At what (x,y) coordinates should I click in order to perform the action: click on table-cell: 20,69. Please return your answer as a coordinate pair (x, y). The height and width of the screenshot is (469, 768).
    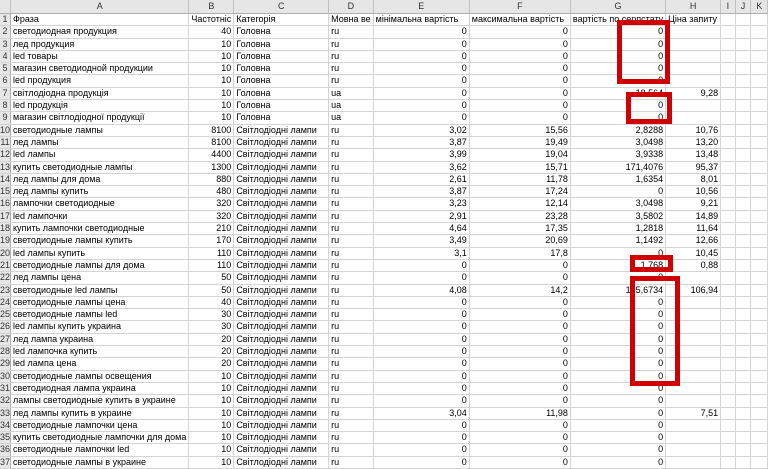
    Looking at the image, I should click on (520, 241).